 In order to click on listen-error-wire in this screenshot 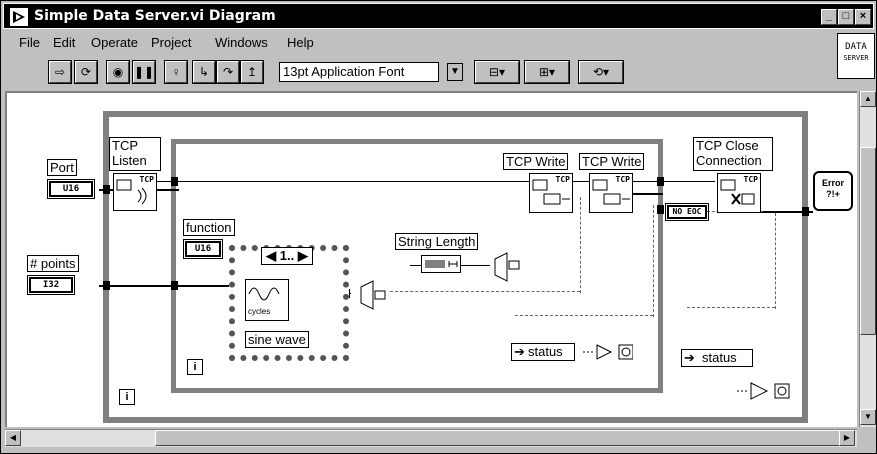, I will do `click(168, 190)`.